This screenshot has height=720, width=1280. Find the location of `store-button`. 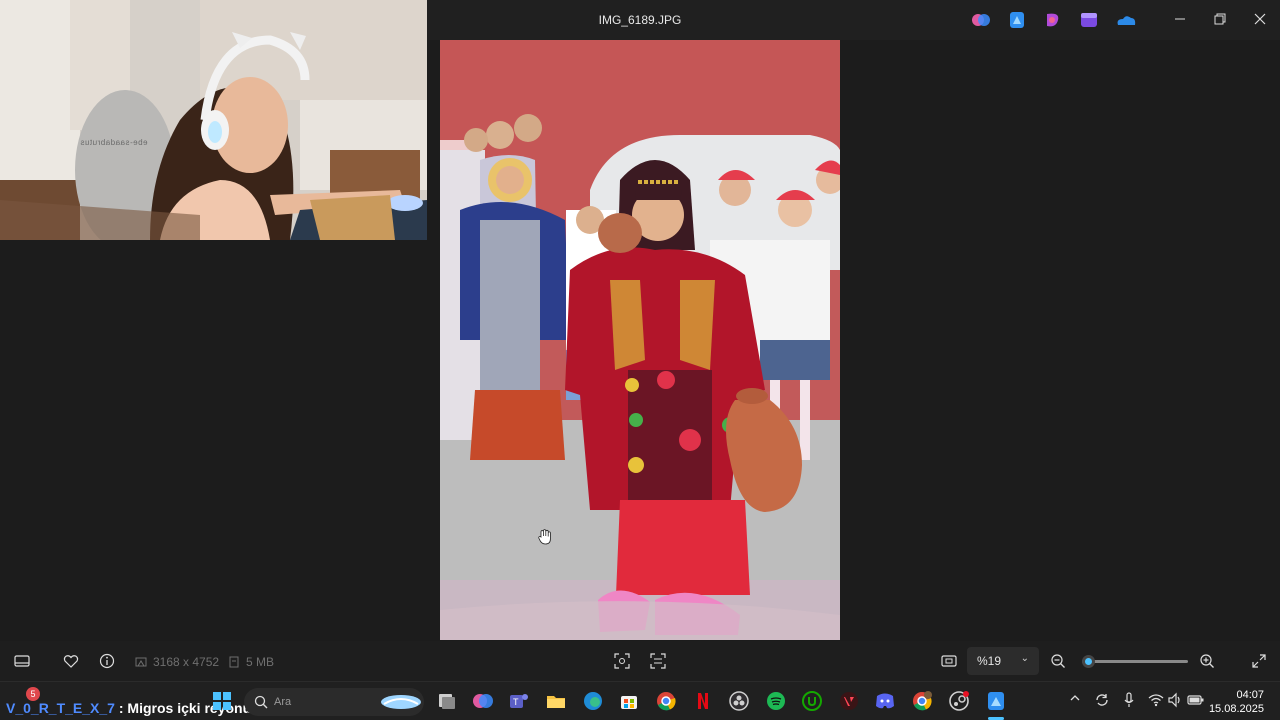

store-button is located at coordinates (629, 701).